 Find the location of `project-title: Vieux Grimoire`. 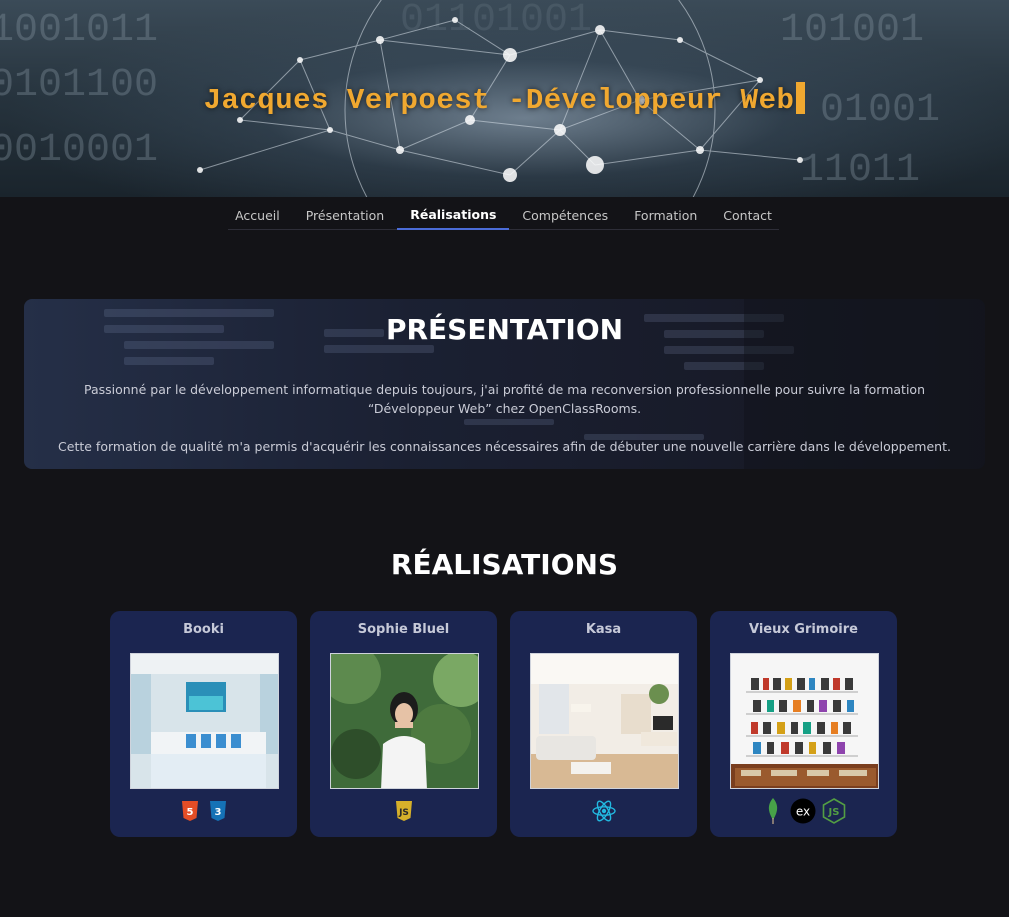

project-title: Vieux Grimoire is located at coordinates (803, 629).